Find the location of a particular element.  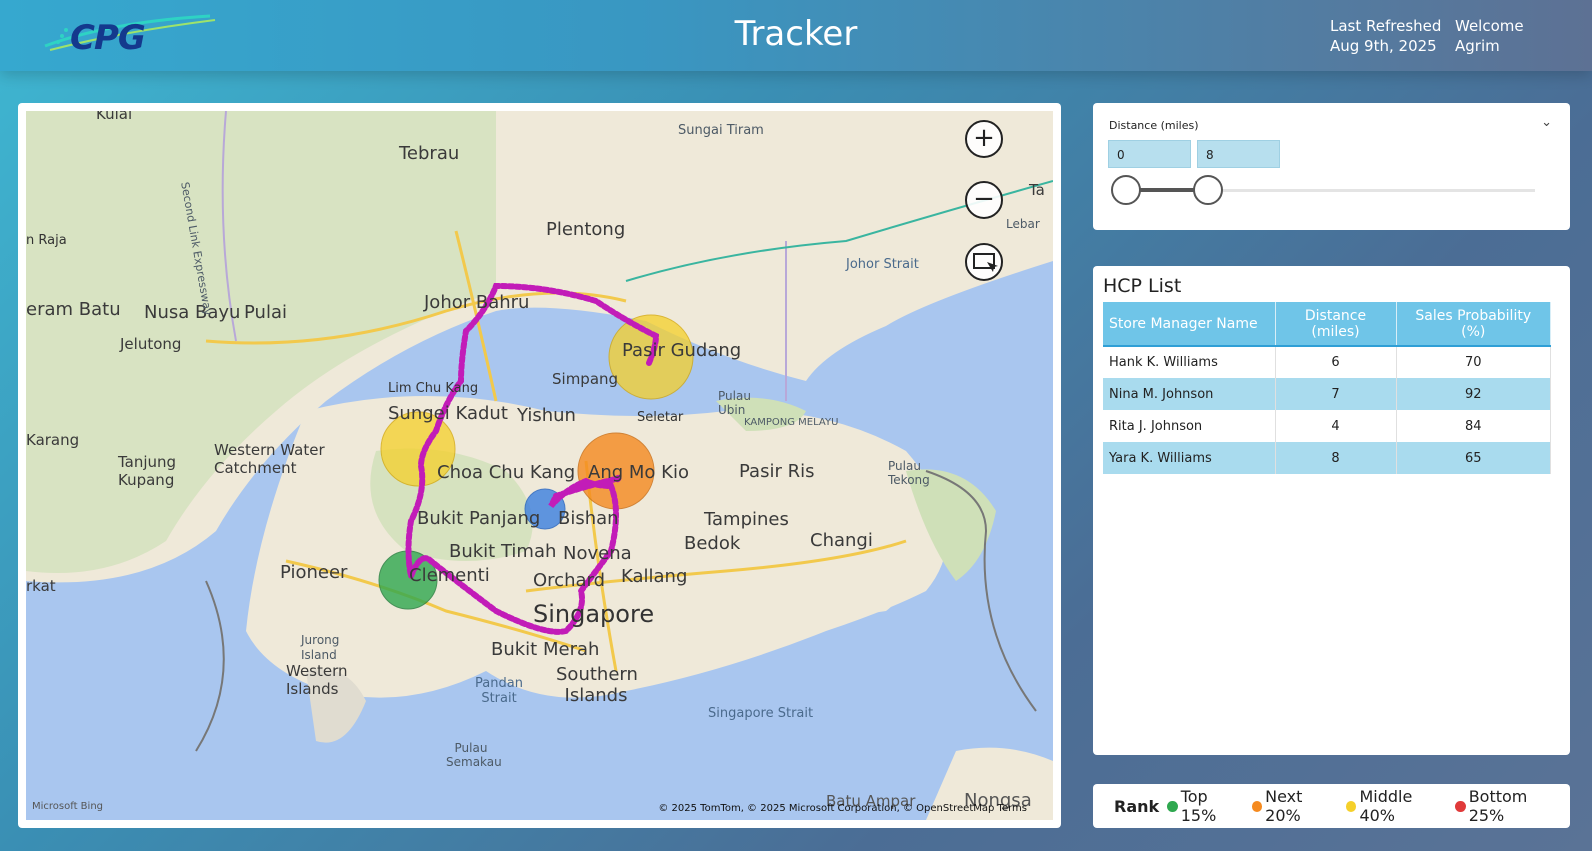

table-row: Nina M. Johnson 7 92 is located at coordinates (1327, 394).